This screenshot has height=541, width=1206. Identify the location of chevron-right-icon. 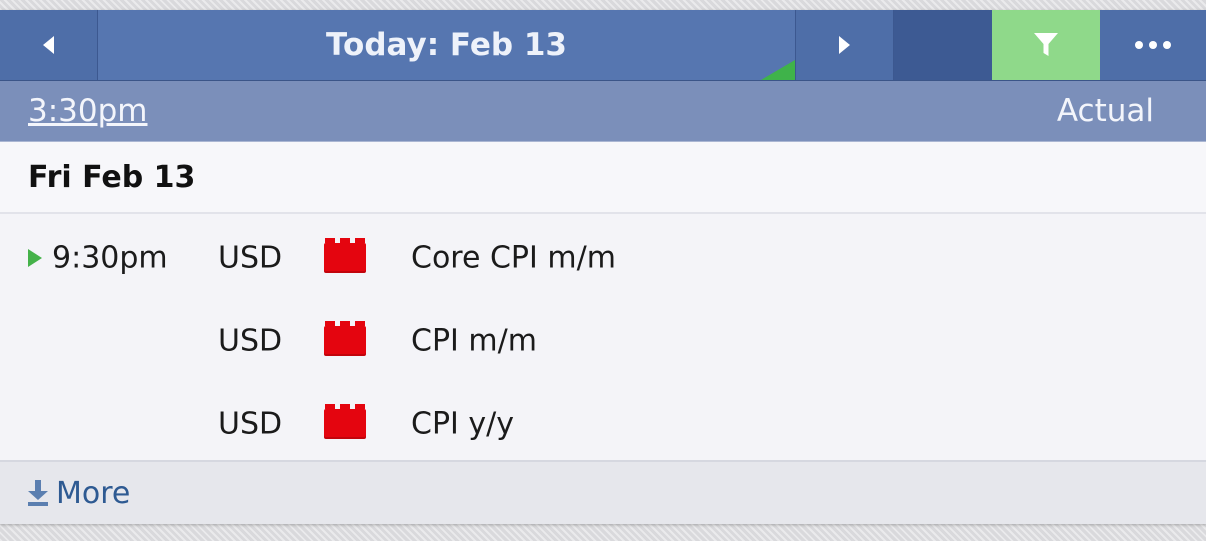
(844, 45).